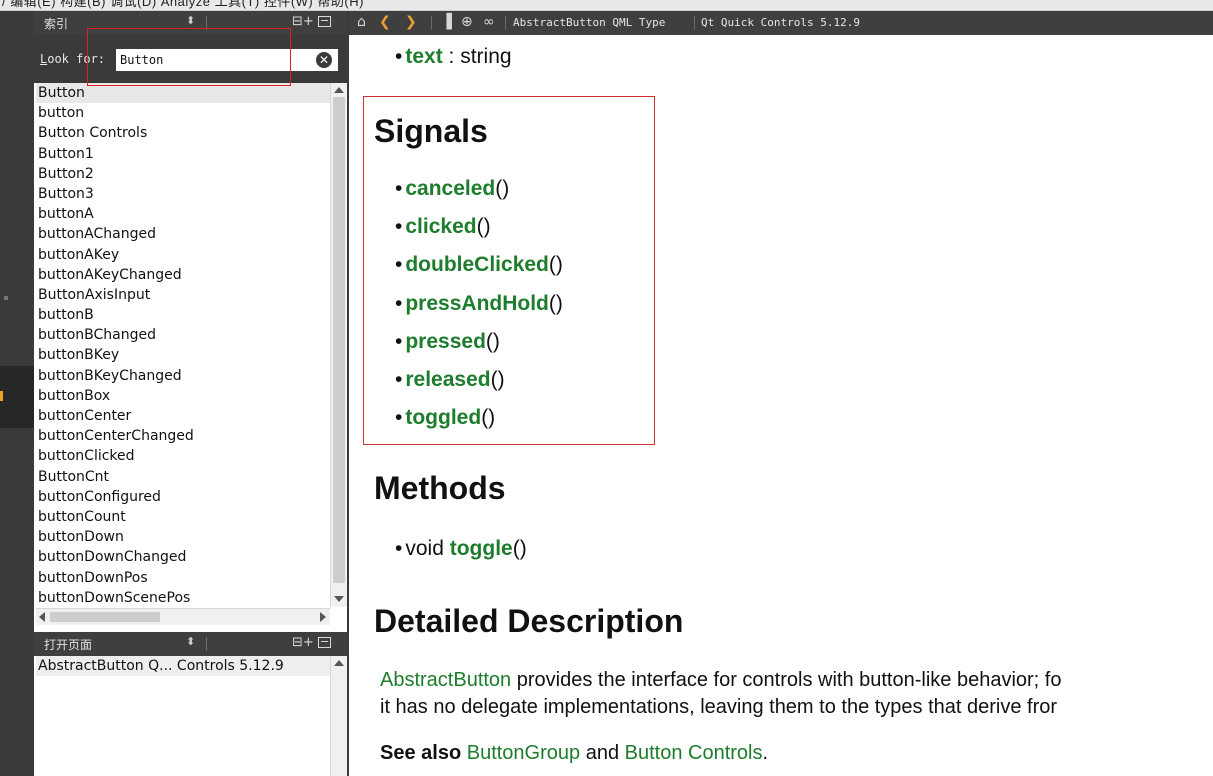 This screenshot has width=1213, height=776. I want to click on see-also-end: ., so click(765, 753).